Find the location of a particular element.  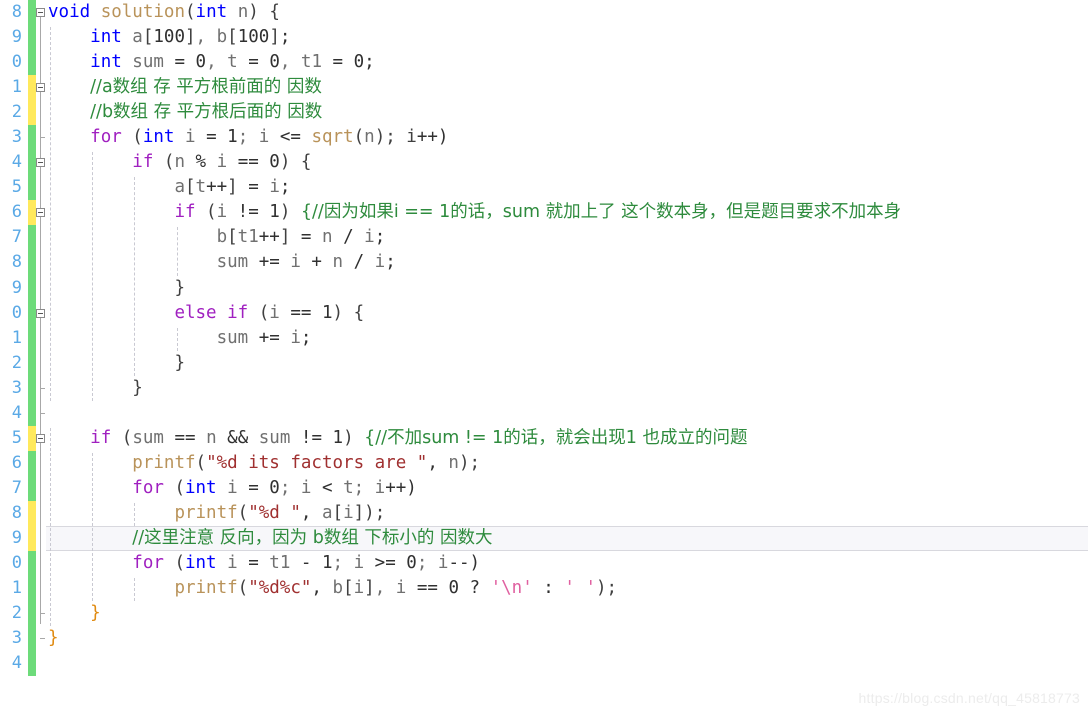

code-line: for (int i = 1; i <= sqrt(n); i++) is located at coordinates (567, 137).